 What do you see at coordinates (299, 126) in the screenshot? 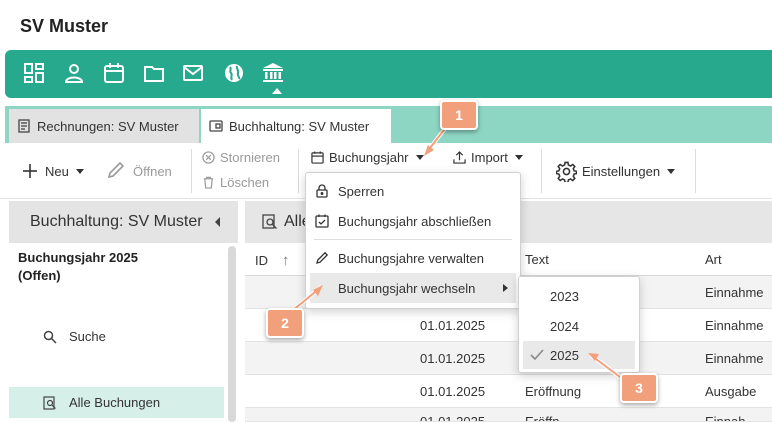
I see `tab-label: Buchhaltung: SV Muster` at bounding box center [299, 126].